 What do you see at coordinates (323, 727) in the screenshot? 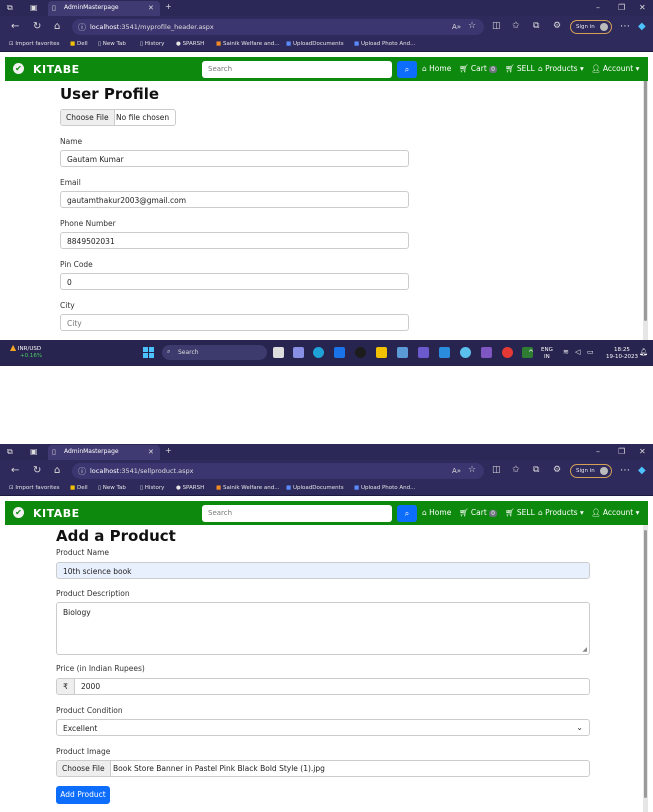
I see `condition-select: Excellent ⌄` at bounding box center [323, 727].